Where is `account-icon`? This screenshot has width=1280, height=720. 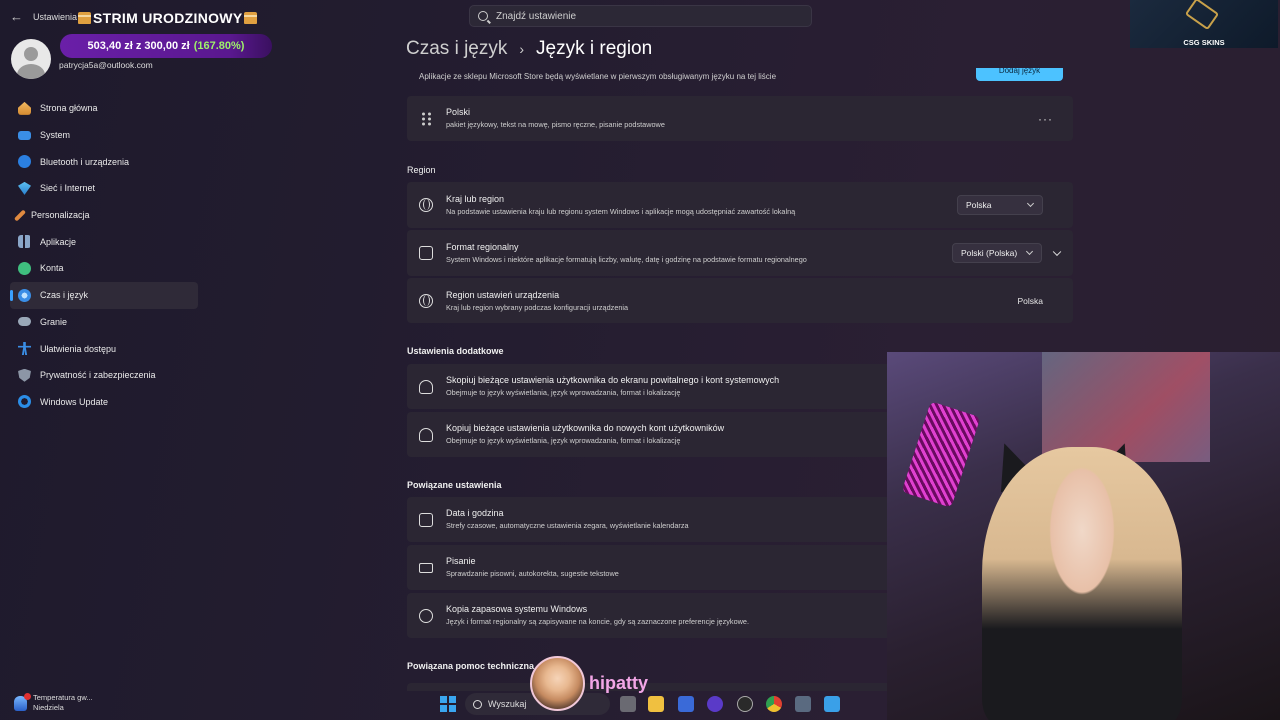 account-icon is located at coordinates (24, 268).